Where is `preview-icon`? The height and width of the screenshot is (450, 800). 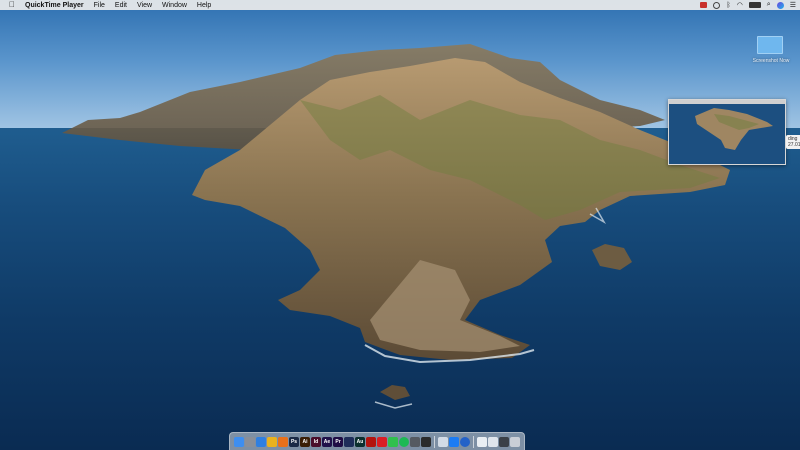 preview-icon is located at coordinates (443, 441).